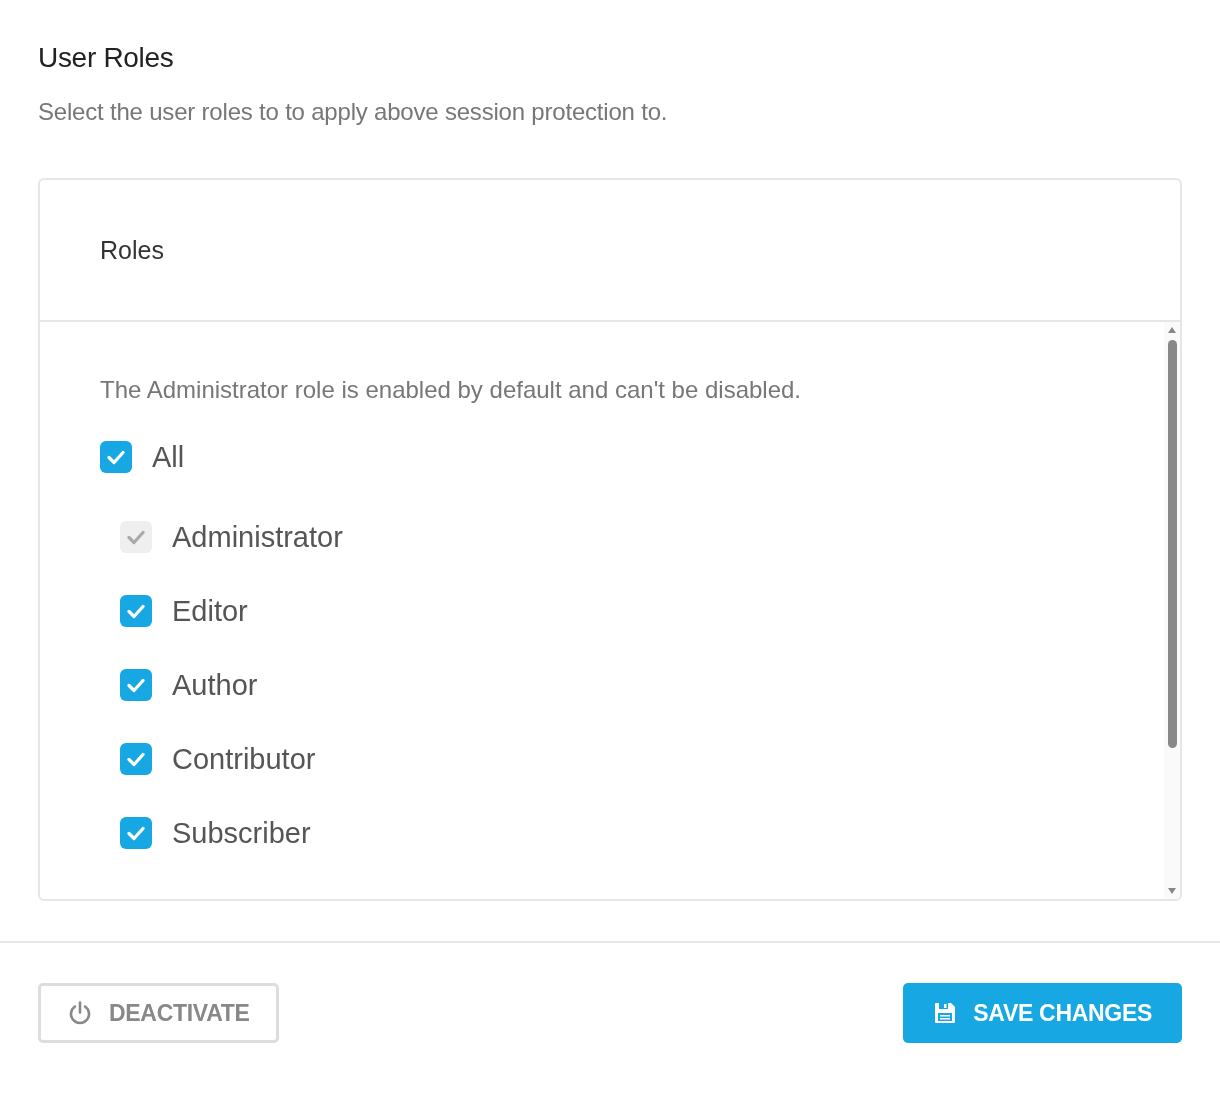  Describe the element at coordinates (1042, 1013) in the screenshot. I see `save-changes-button: SAVE CHANGES` at that location.